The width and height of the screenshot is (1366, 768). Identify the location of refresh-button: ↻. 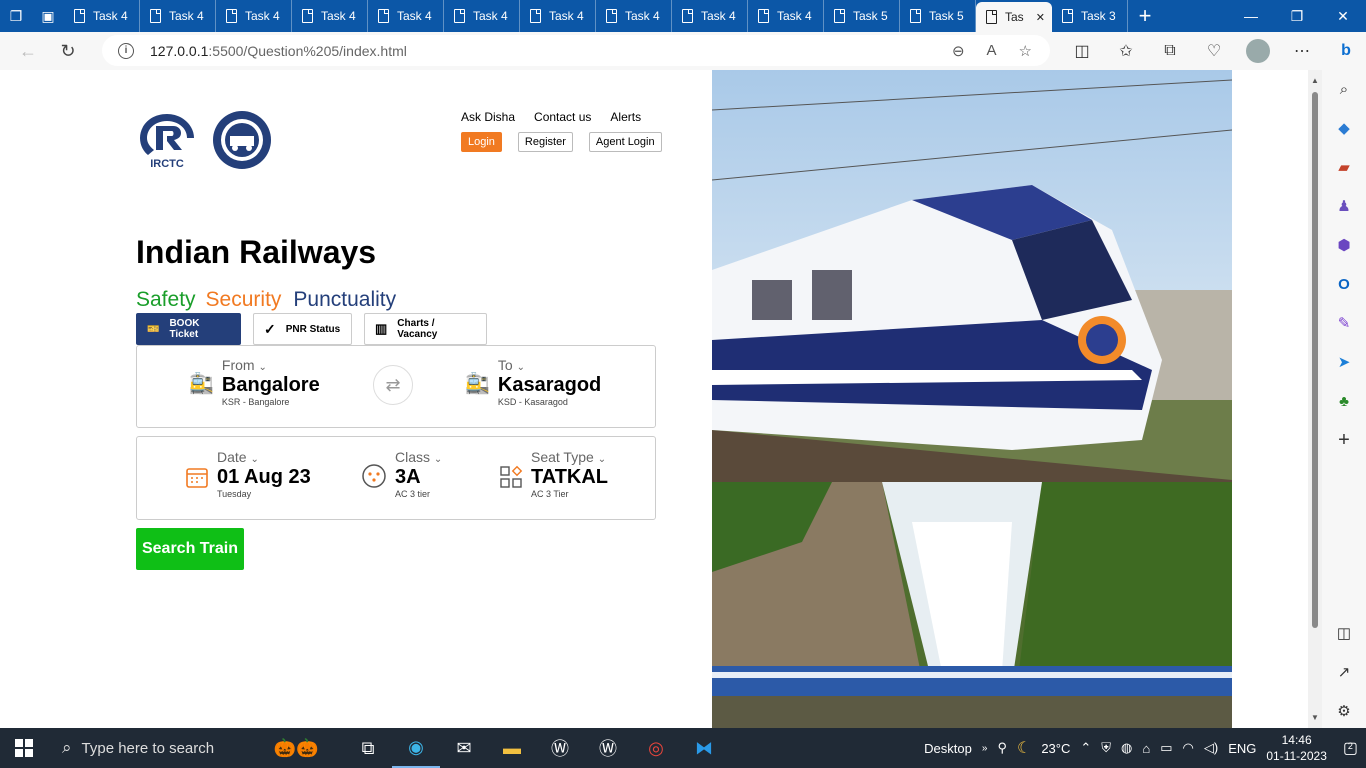
(68, 51).